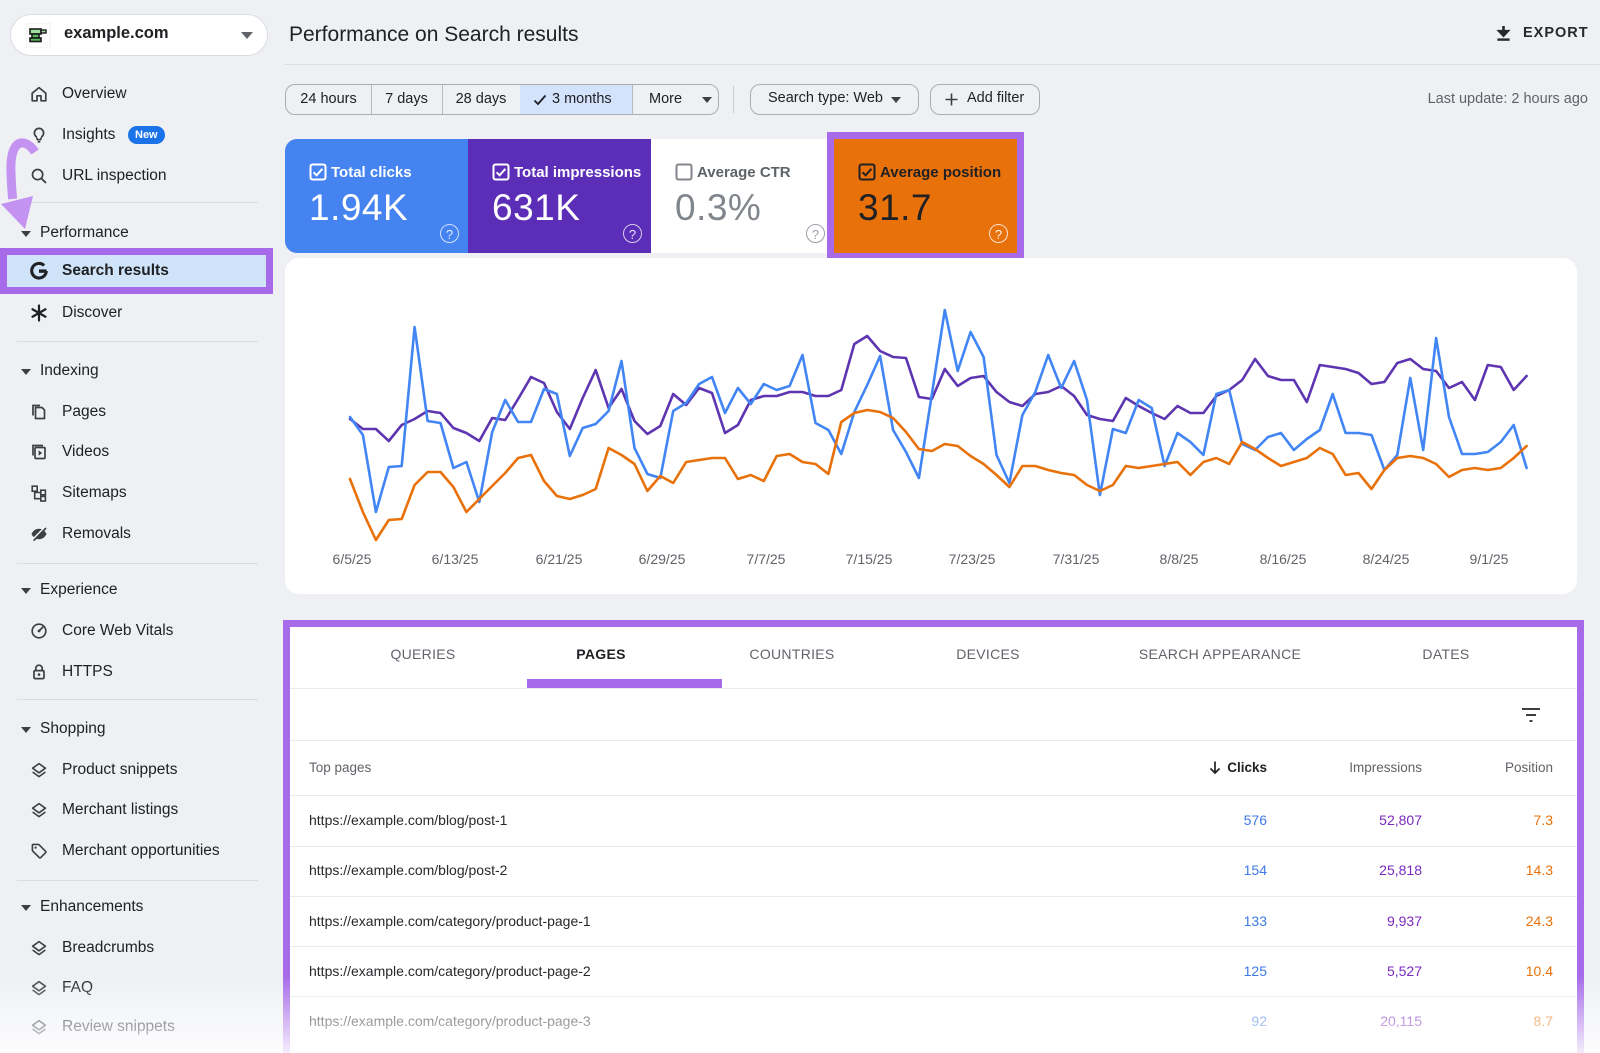 The width and height of the screenshot is (1600, 1053). Describe the element at coordinates (559, 559) in the screenshot. I see `svg-text: 6/21/25` at that location.